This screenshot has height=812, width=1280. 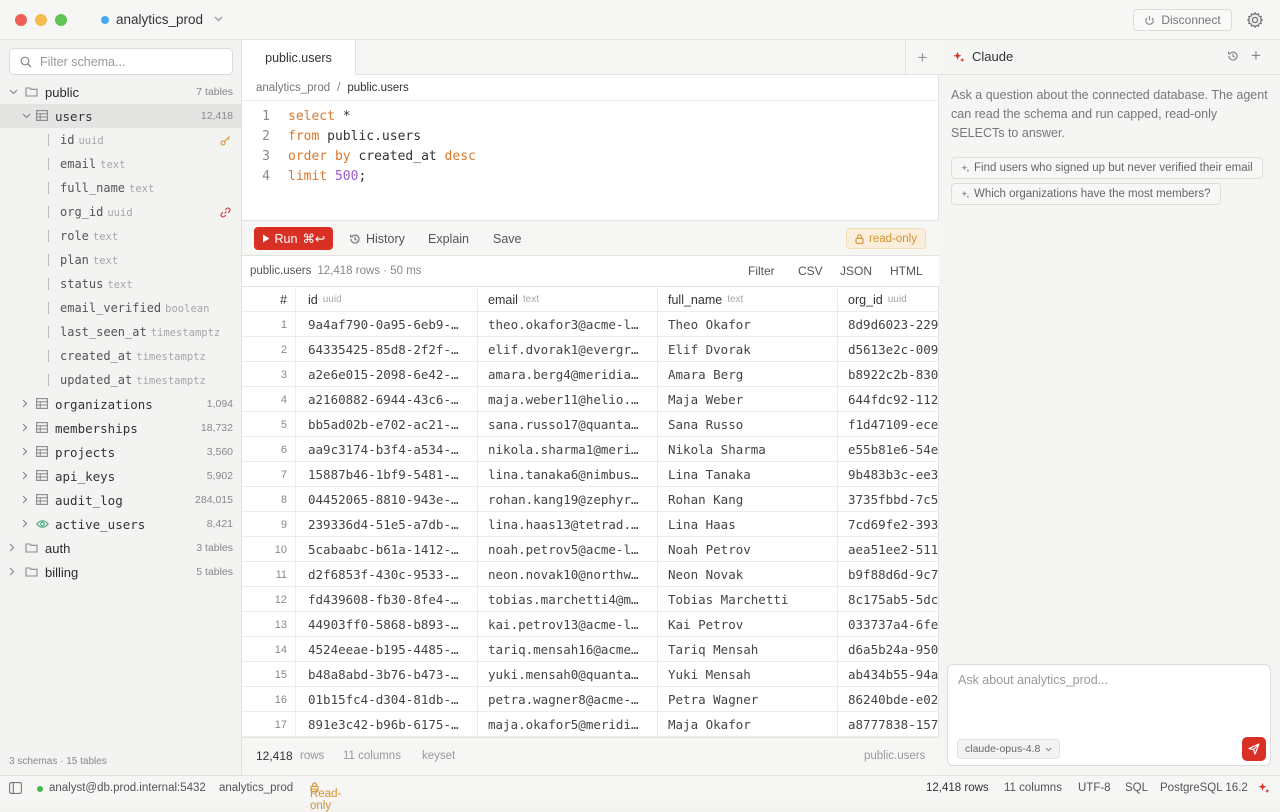 What do you see at coordinates (748, 324) in the screenshot?
I see `table-cell: Theo Okafor` at bounding box center [748, 324].